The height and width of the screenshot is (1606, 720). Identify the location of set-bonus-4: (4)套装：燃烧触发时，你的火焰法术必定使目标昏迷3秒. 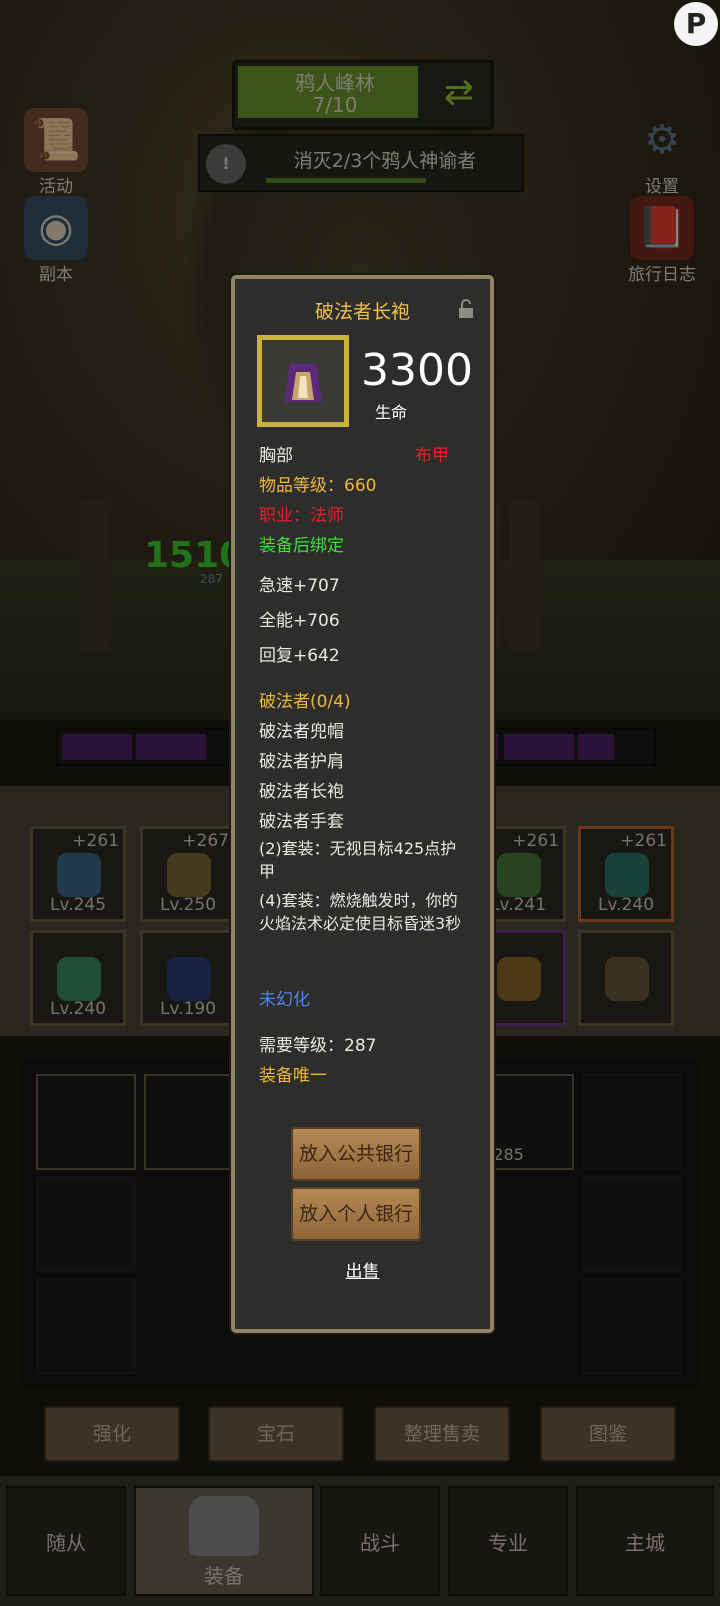
(360, 912).